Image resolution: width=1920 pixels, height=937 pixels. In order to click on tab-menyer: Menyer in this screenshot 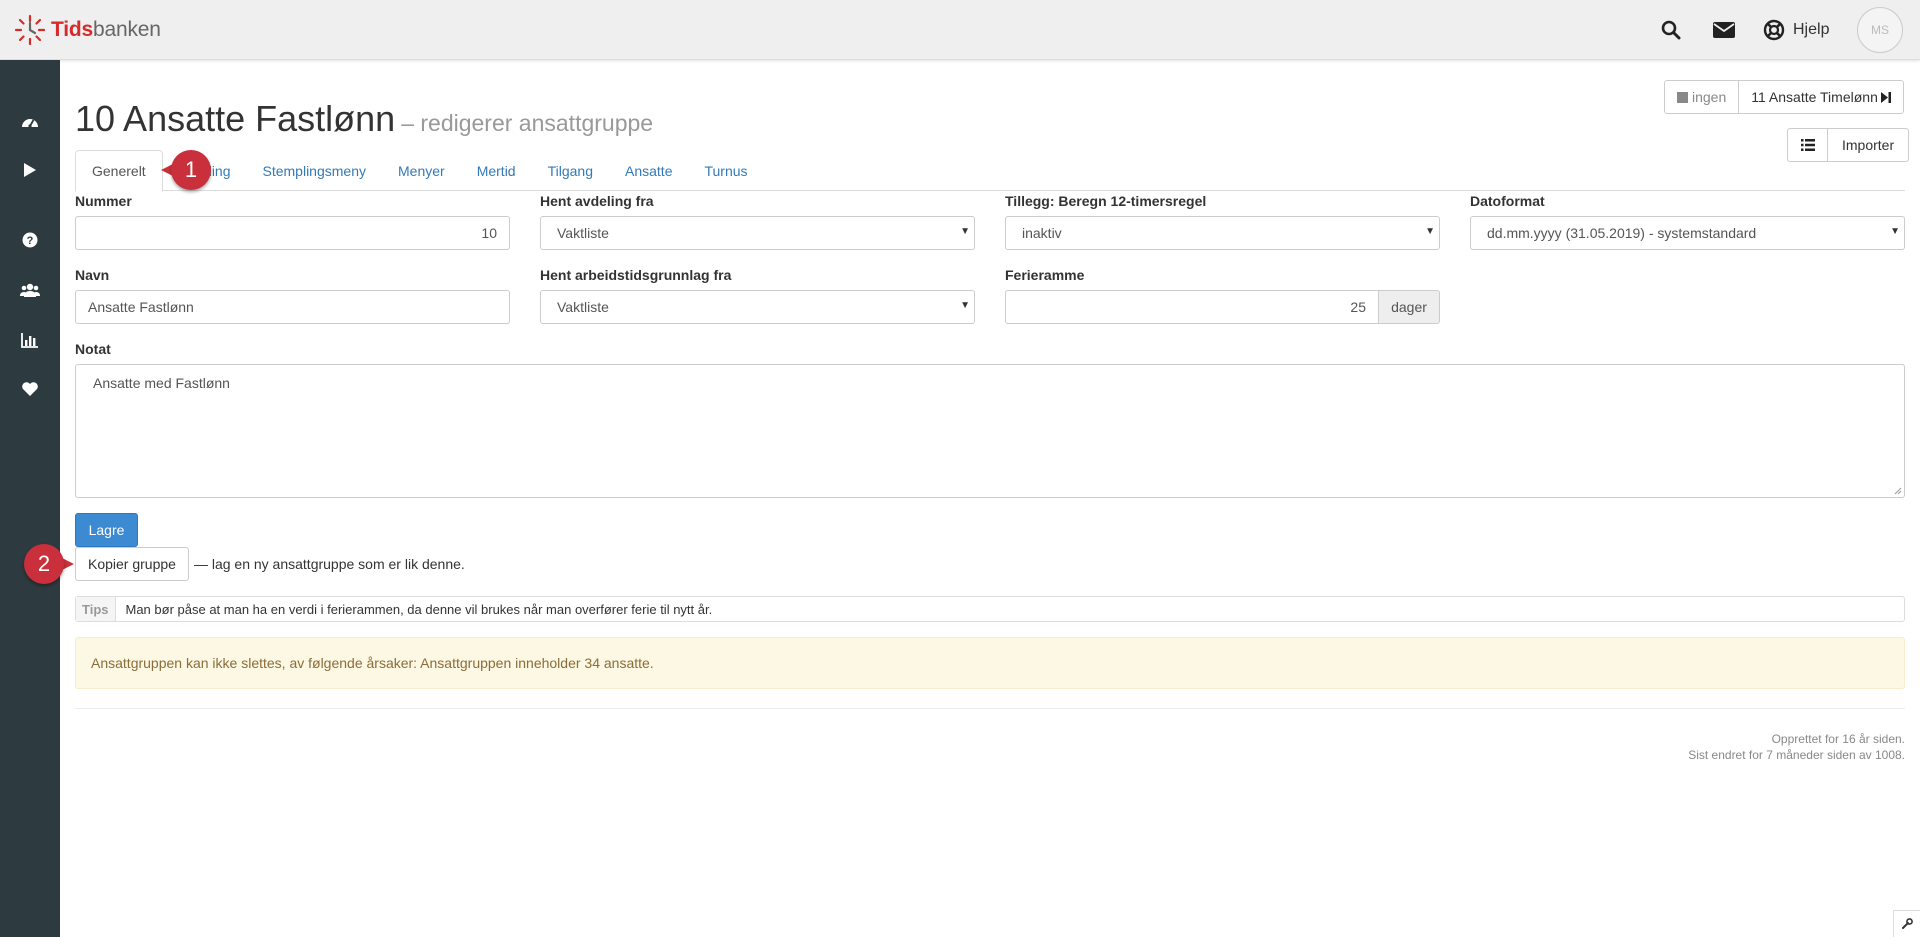, I will do `click(421, 170)`.